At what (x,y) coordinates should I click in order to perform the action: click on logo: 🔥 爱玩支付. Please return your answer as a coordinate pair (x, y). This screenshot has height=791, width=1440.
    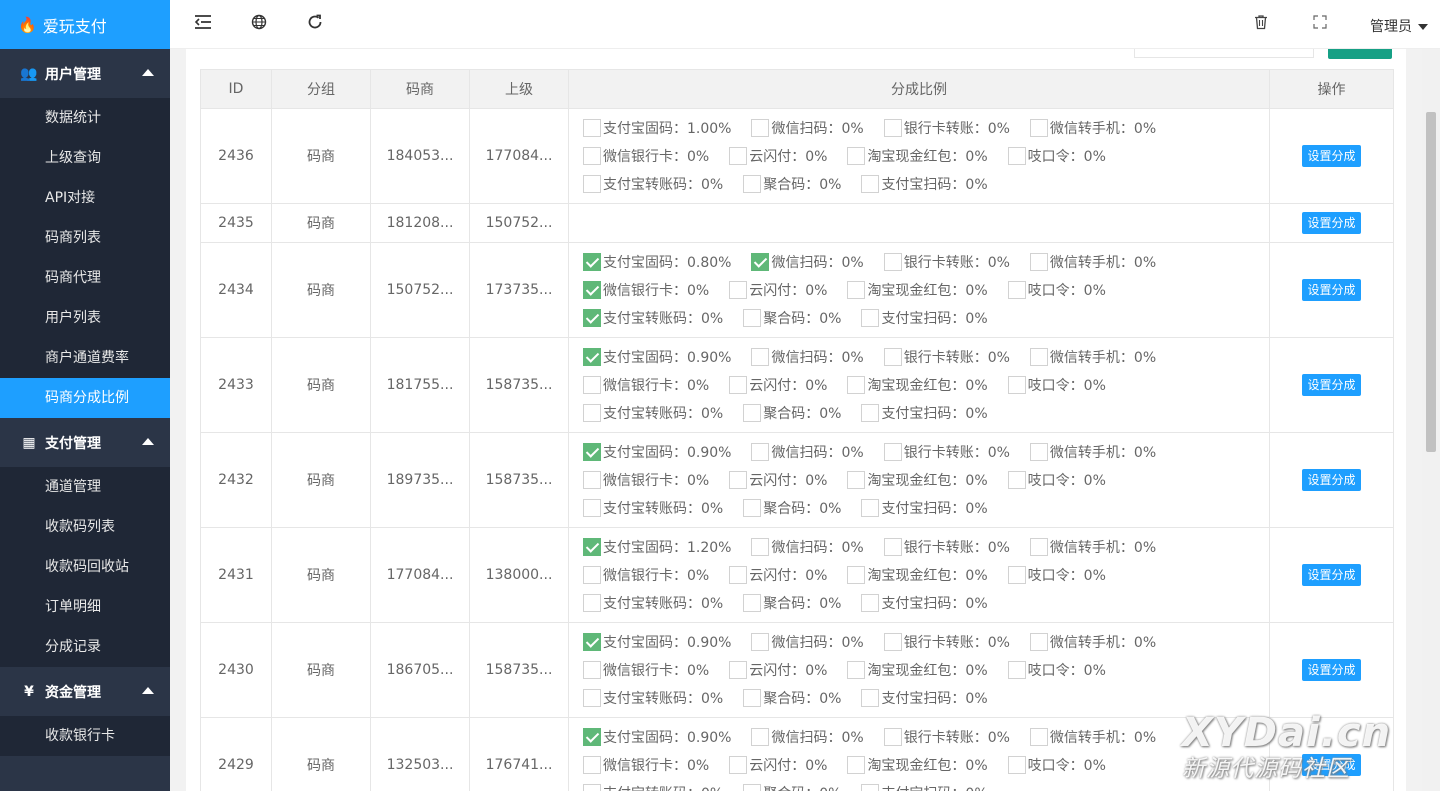
    Looking at the image, I should click on (85, 24).